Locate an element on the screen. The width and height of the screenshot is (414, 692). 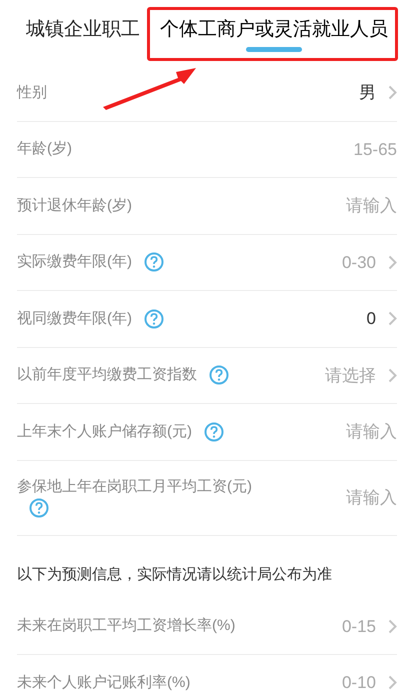
field-label: 性别 is located at coordinates (32, 92).